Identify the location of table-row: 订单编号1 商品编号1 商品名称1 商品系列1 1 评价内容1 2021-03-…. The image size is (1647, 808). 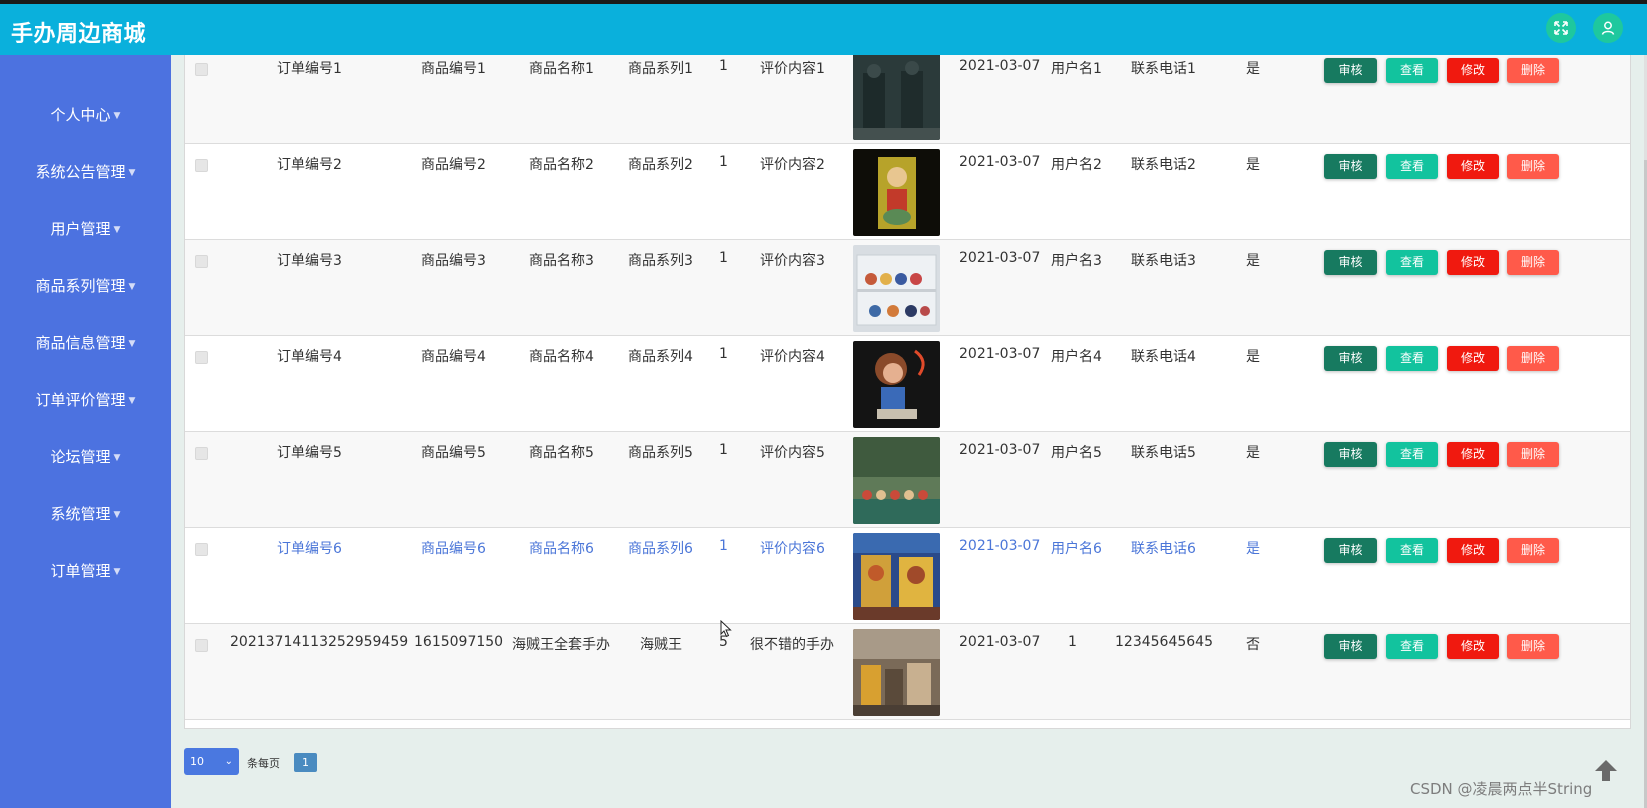
(907, 99).